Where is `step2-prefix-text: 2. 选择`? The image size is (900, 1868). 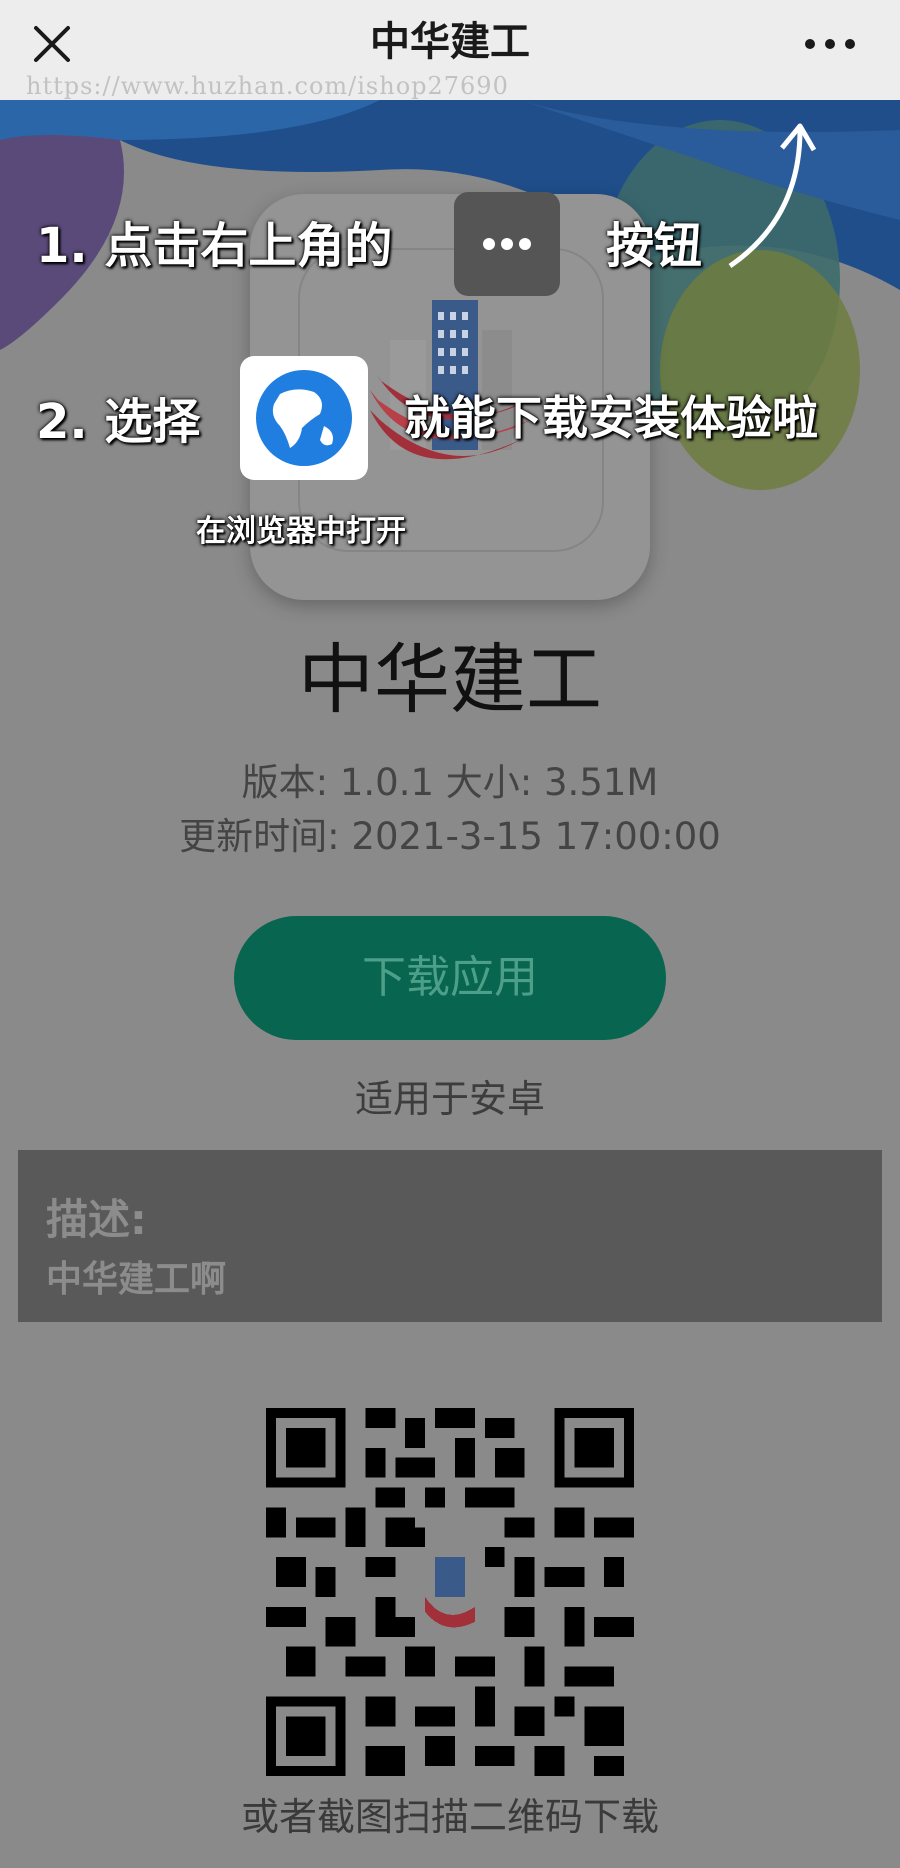
step2-prefix-text: 2. 选择 is located at coordinates (118, 422).